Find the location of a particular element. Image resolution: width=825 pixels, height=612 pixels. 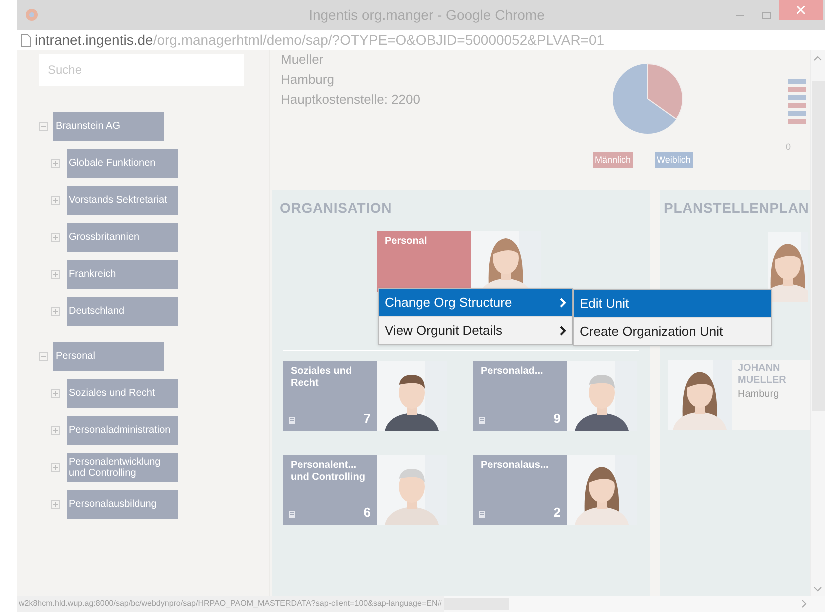

browser-icon is located at coordinates (32, 15).